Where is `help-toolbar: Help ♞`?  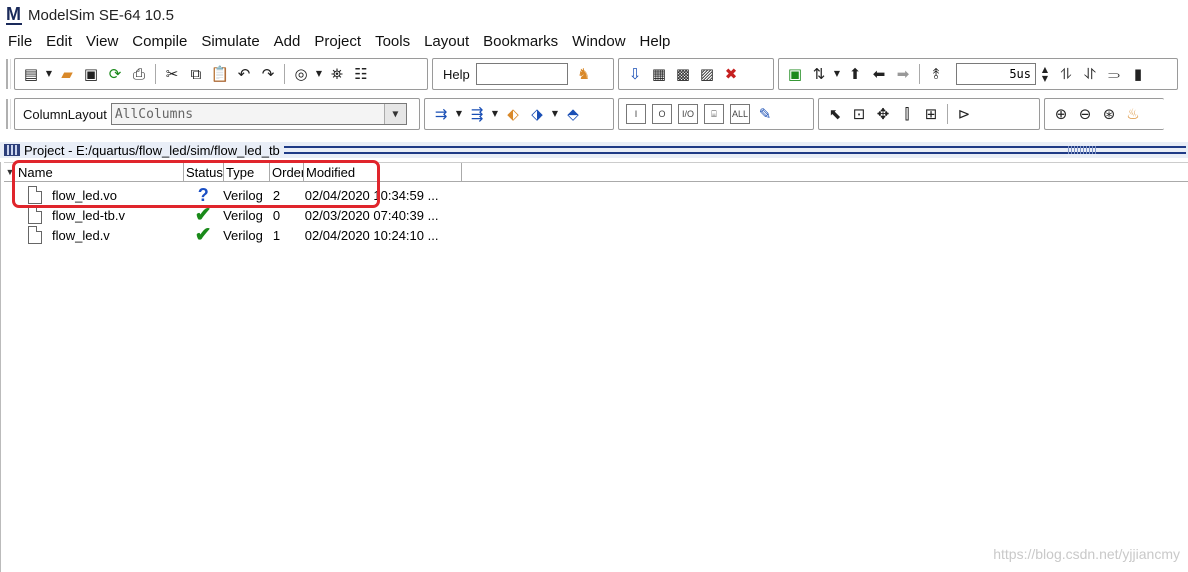 help-toolbar: Help ♞ is located at coordinates (523, 74).